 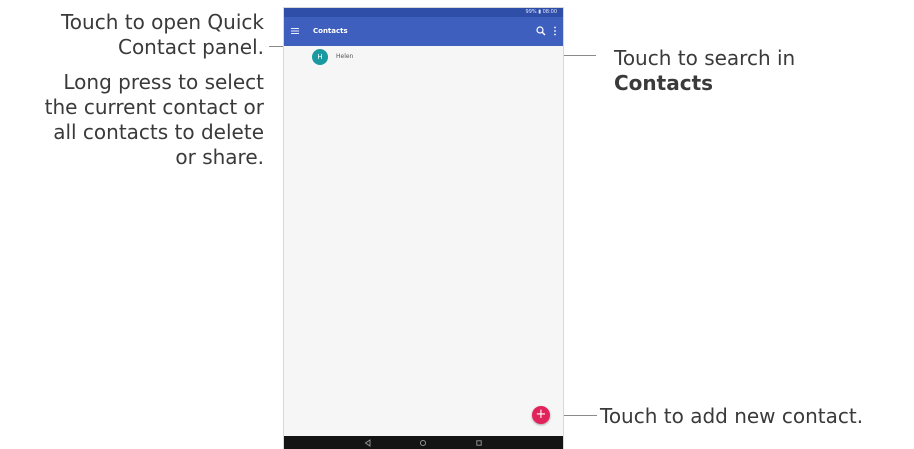 What do you see at coordinates (705, 58) in the screenshot?
I see `callout-line: Touch to search in` at bounding box center [705, 58].